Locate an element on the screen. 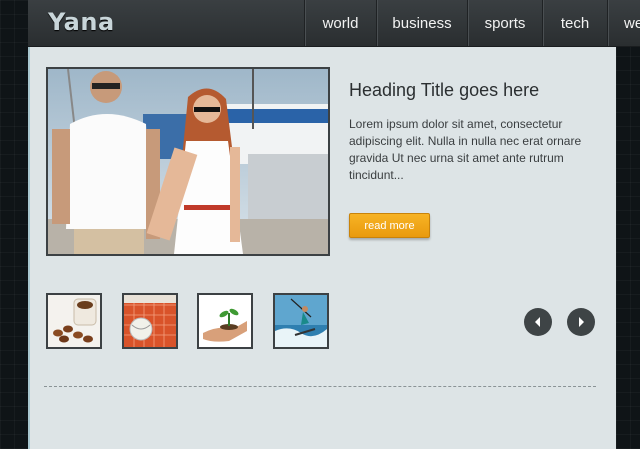 This screenshot has height=449, width=640. chevron-left-icon is located at coordinates (537, 322).